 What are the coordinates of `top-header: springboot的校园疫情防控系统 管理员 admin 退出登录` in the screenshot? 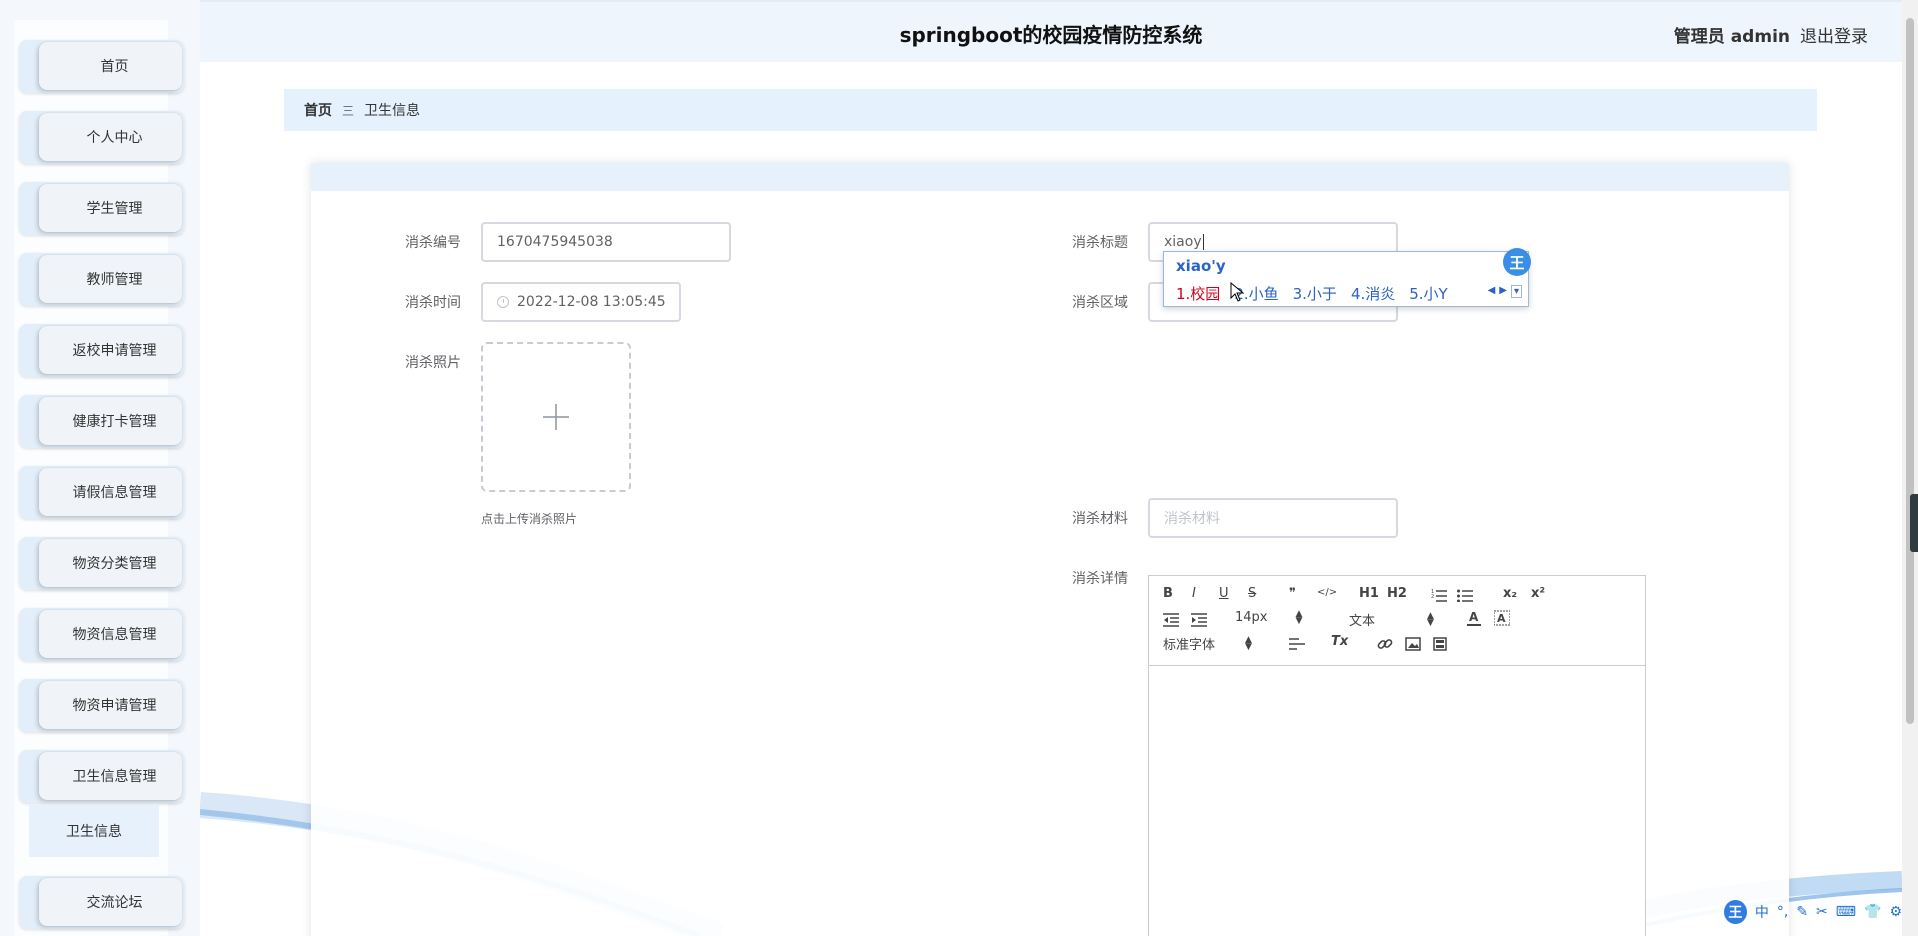 It's located at (1051, 31).